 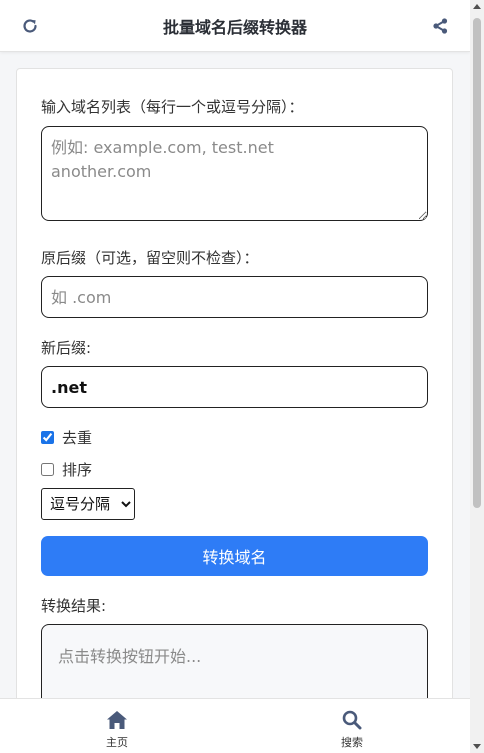 I want to click on page-title: 批量域名后缀转换器, so click(x=234, y=27).